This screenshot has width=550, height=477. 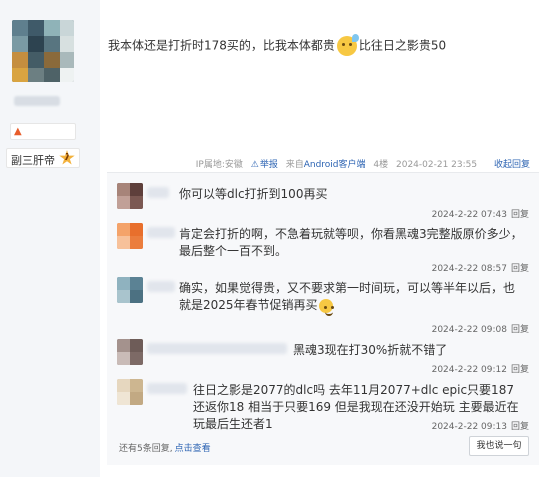 I want to click on ip-location: IP属地:安徽, so click(x=219, y=165).